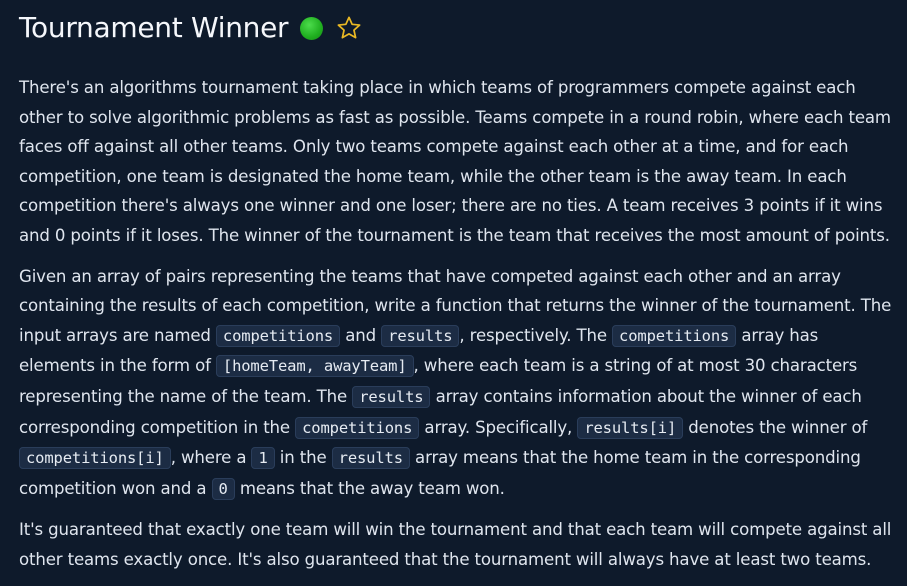 The height and width of the screenshot is (586, 907). What do you see at coordinates (314, 366) in the screenshot?
I see `code-pair-format: [homeTeam, awayTeam]` at bounding box center [314, 366].